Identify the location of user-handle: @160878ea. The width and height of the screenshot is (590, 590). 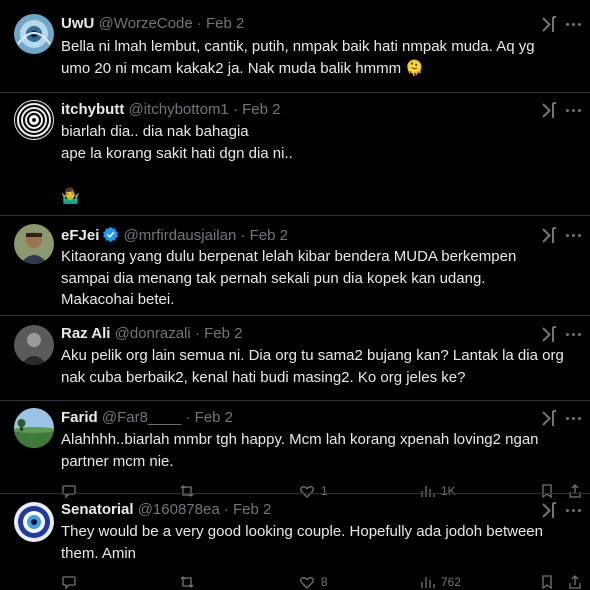
(179, 509).